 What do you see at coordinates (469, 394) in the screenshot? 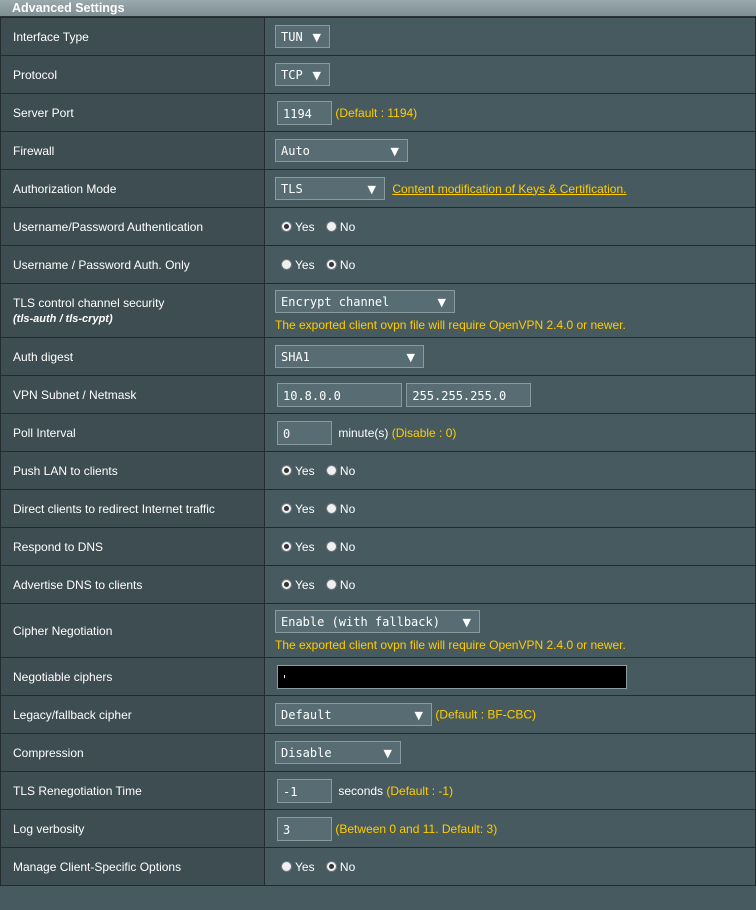
I see `netmask-input: 255.255.255.0` at bounding box center [469, 394].